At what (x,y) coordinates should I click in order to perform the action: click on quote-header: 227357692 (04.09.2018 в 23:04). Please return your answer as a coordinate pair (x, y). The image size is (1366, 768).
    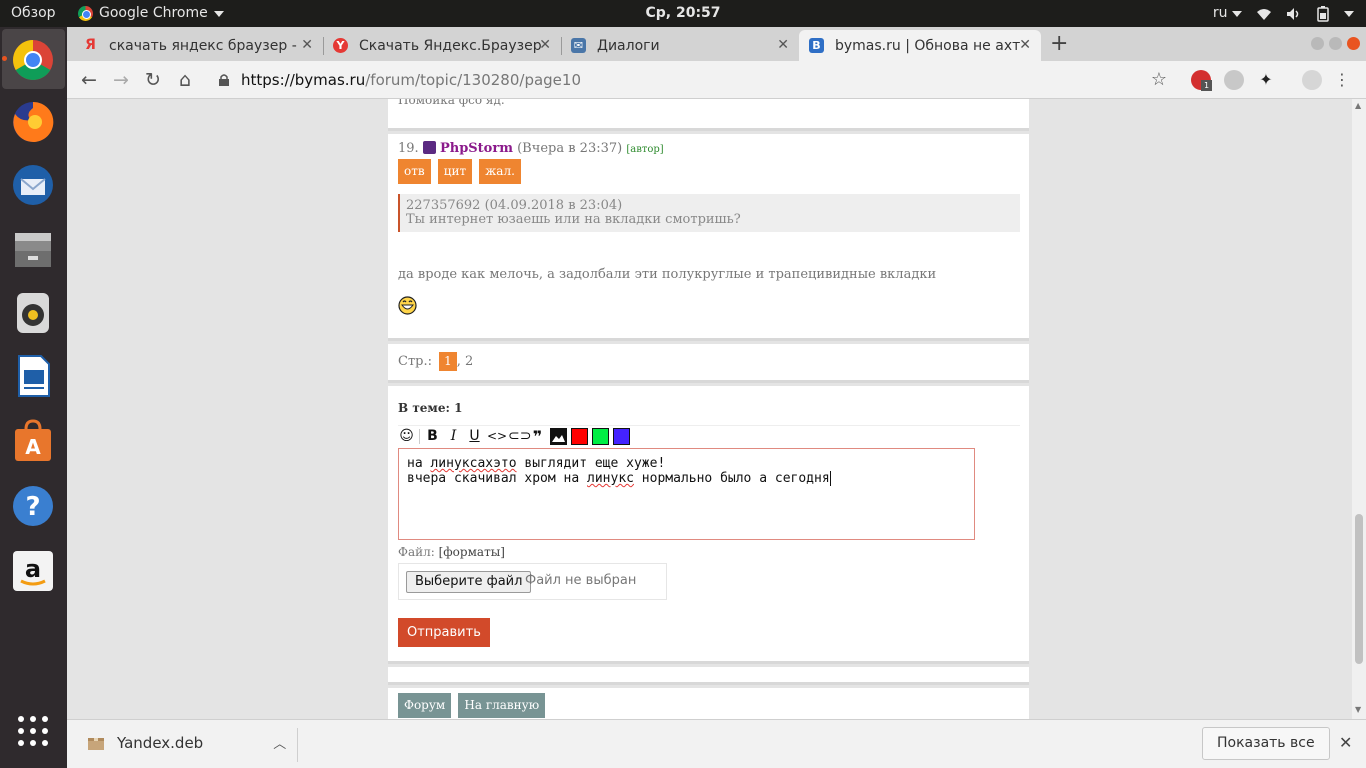
    Looking at the image, I should click on (514, 205).